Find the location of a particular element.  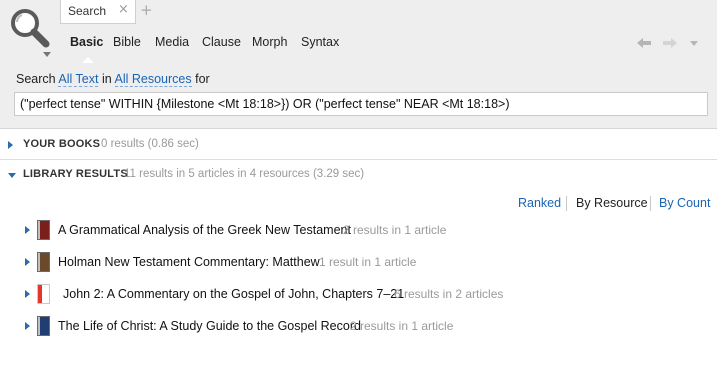

result-title: Holman New Testament Commentary: Matthew is located at coordinates (189, 262).